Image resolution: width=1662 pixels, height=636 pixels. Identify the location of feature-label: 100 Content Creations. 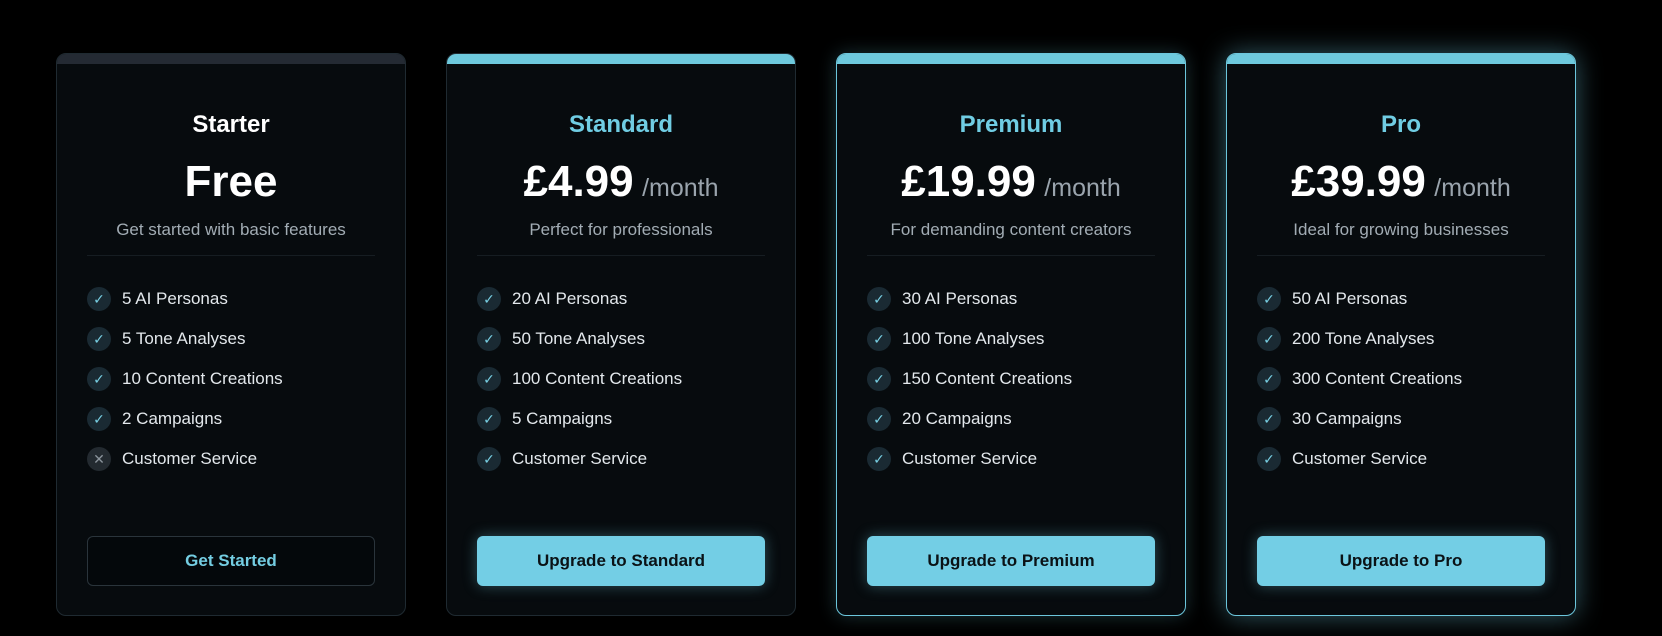
(597, 378).